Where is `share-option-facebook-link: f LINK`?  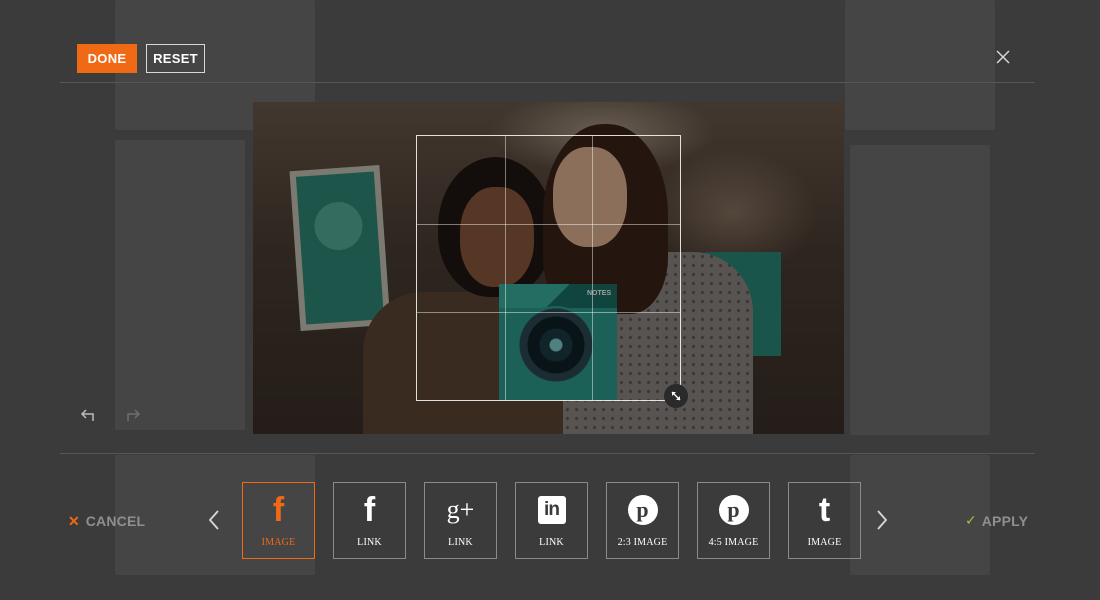 share-option-facebook-link: f LINK is located at coordinates (369, 520).